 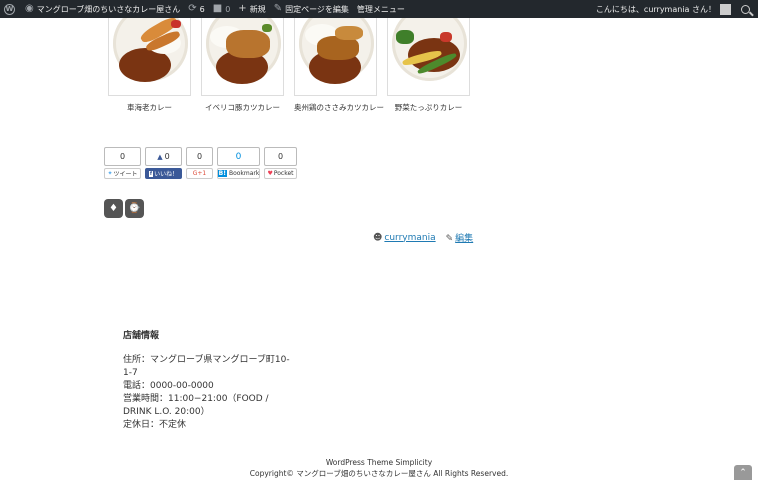 What do you see at coordinates (149, 107) in the screenshot?
I see `thumbnail-caption: 車海老カレー` at bounding box center [149, 107].